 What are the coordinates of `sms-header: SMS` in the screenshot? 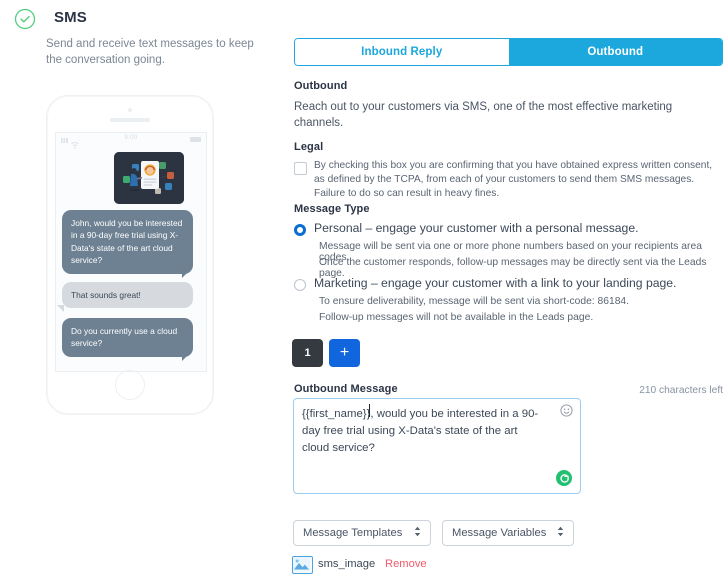 It's located at (145, 19).